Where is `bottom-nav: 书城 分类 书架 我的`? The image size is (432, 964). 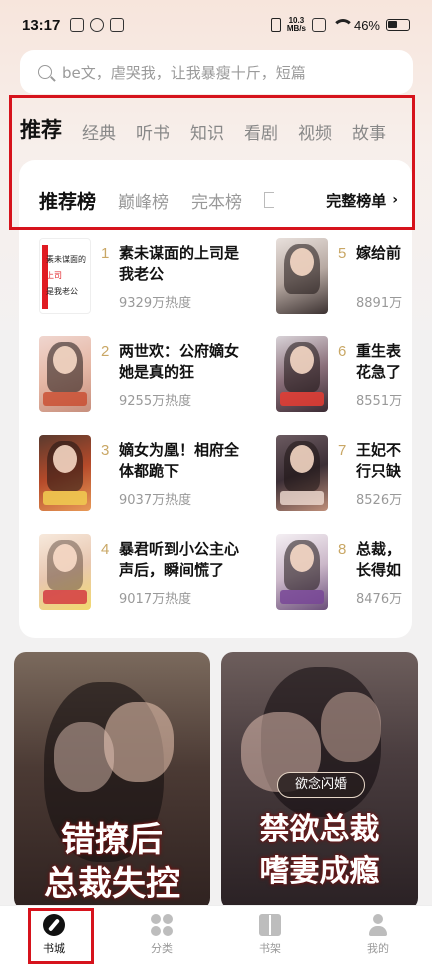
bottom-nav: 书城 分类 书架 我的 is located at coordinates (216, 934).